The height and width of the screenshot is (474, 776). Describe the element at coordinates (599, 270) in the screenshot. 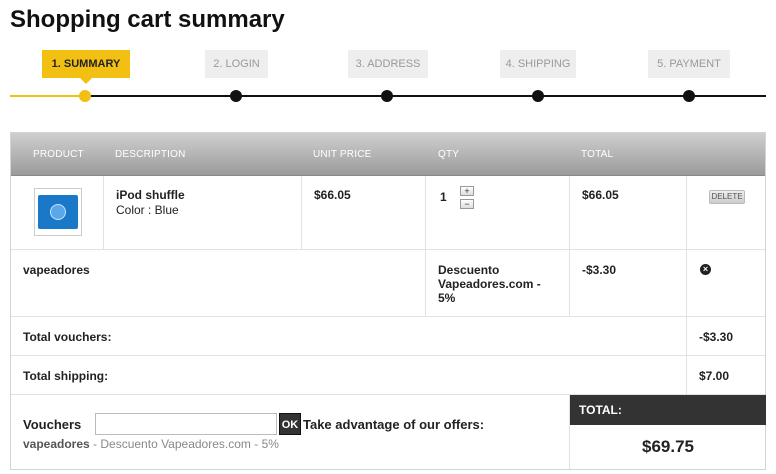

I see `discount-value: -$3.30` at that location.